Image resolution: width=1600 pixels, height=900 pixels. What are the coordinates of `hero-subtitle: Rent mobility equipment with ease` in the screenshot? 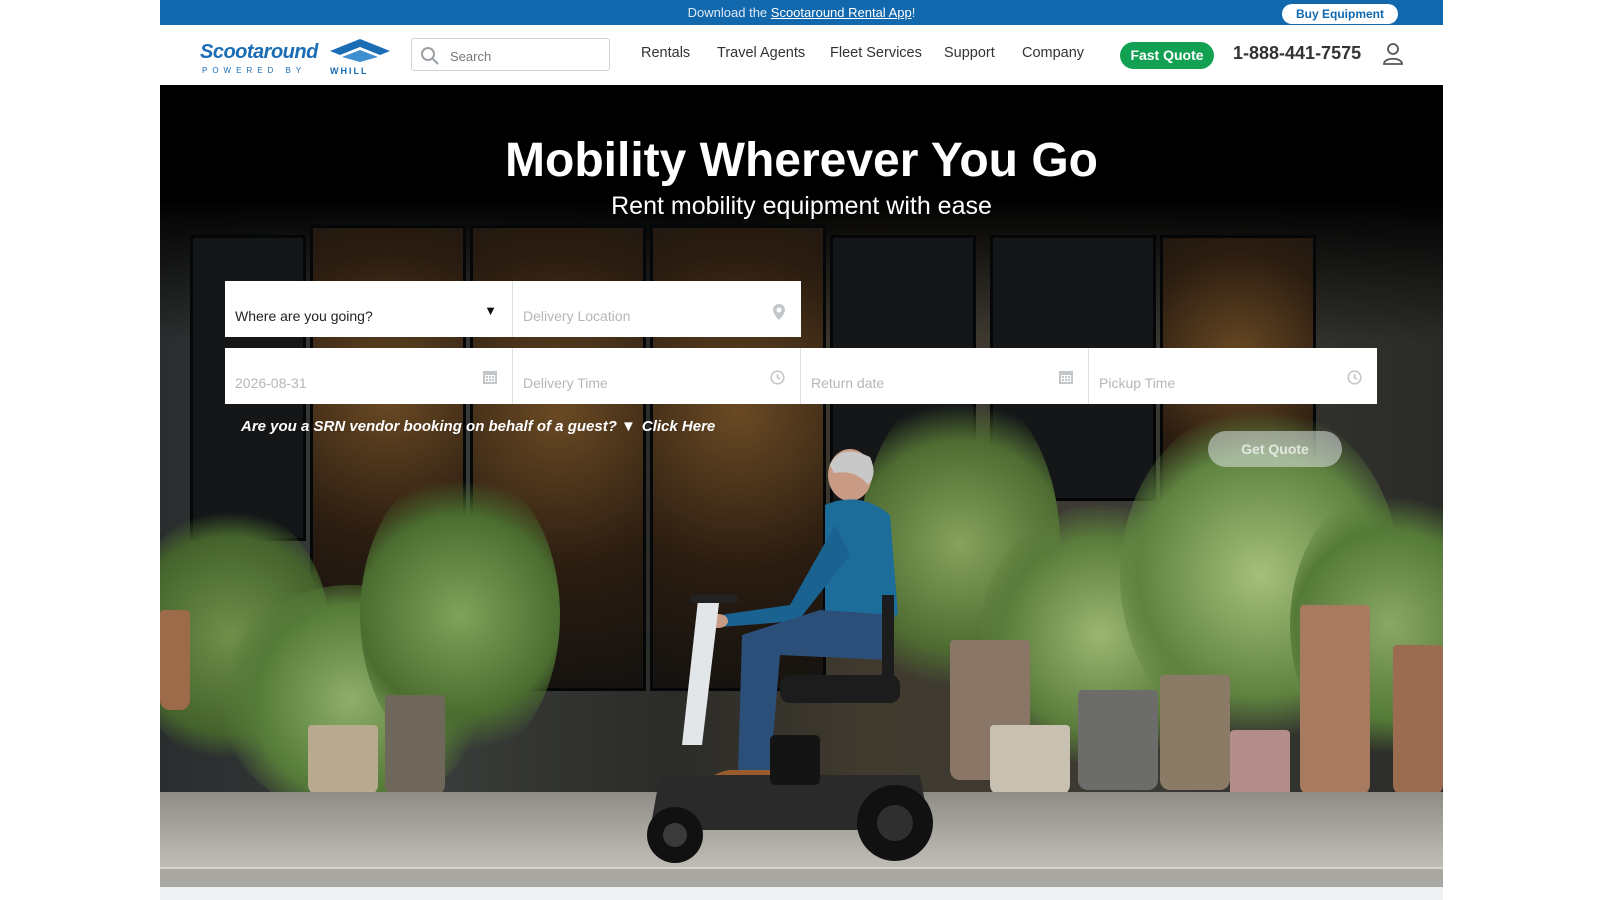 It's located at (801, 206).